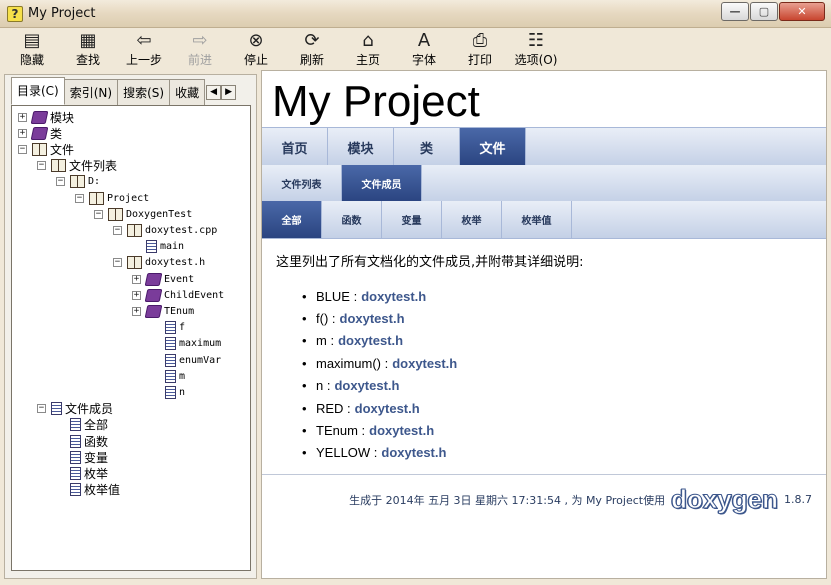 Image resolution: width=831 pixels, height=585 pixels. What do you see at coordinates (143, 214) in the screenshot?
I see `tree-item: − DoxygenTest` at bounding box center [143, 214].